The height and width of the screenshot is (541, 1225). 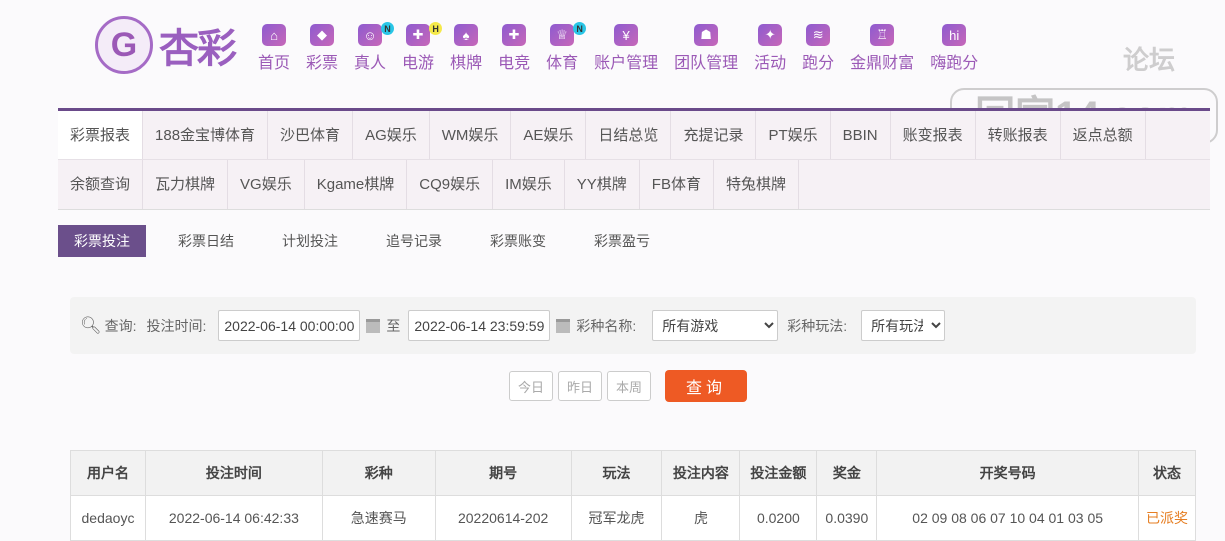 What do you see at coordinates (954, 63) in the screenshot?
I see `nav-label: 嗨跑分` at bounding box center [954, 63].